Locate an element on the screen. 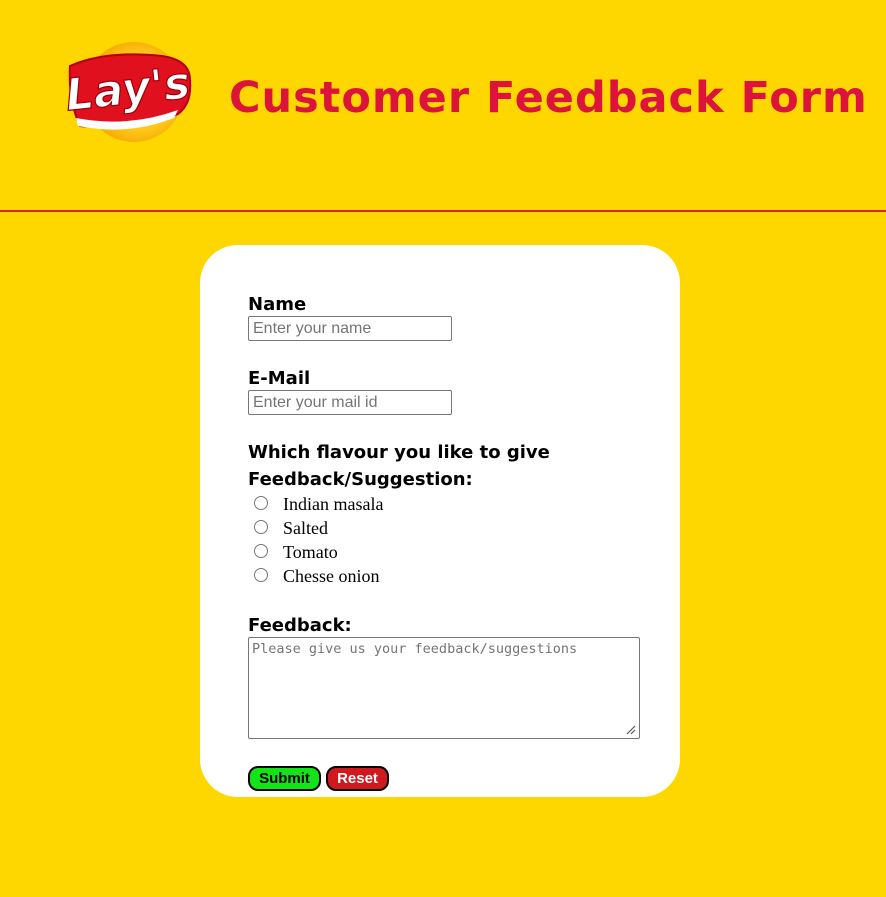  submit-button: Submit is located at coordinates (284, 778).